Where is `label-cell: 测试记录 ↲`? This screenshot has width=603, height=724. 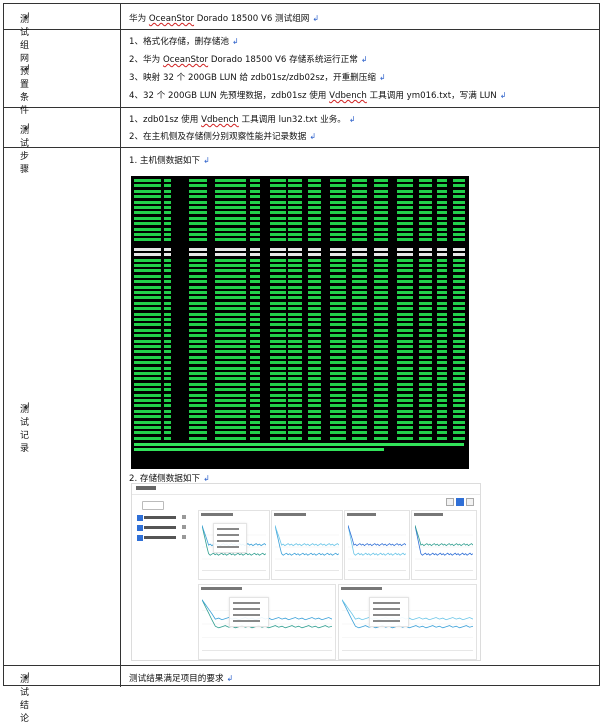 label-cell: 测试记录 ↲ is located at coordinates (62, 406).